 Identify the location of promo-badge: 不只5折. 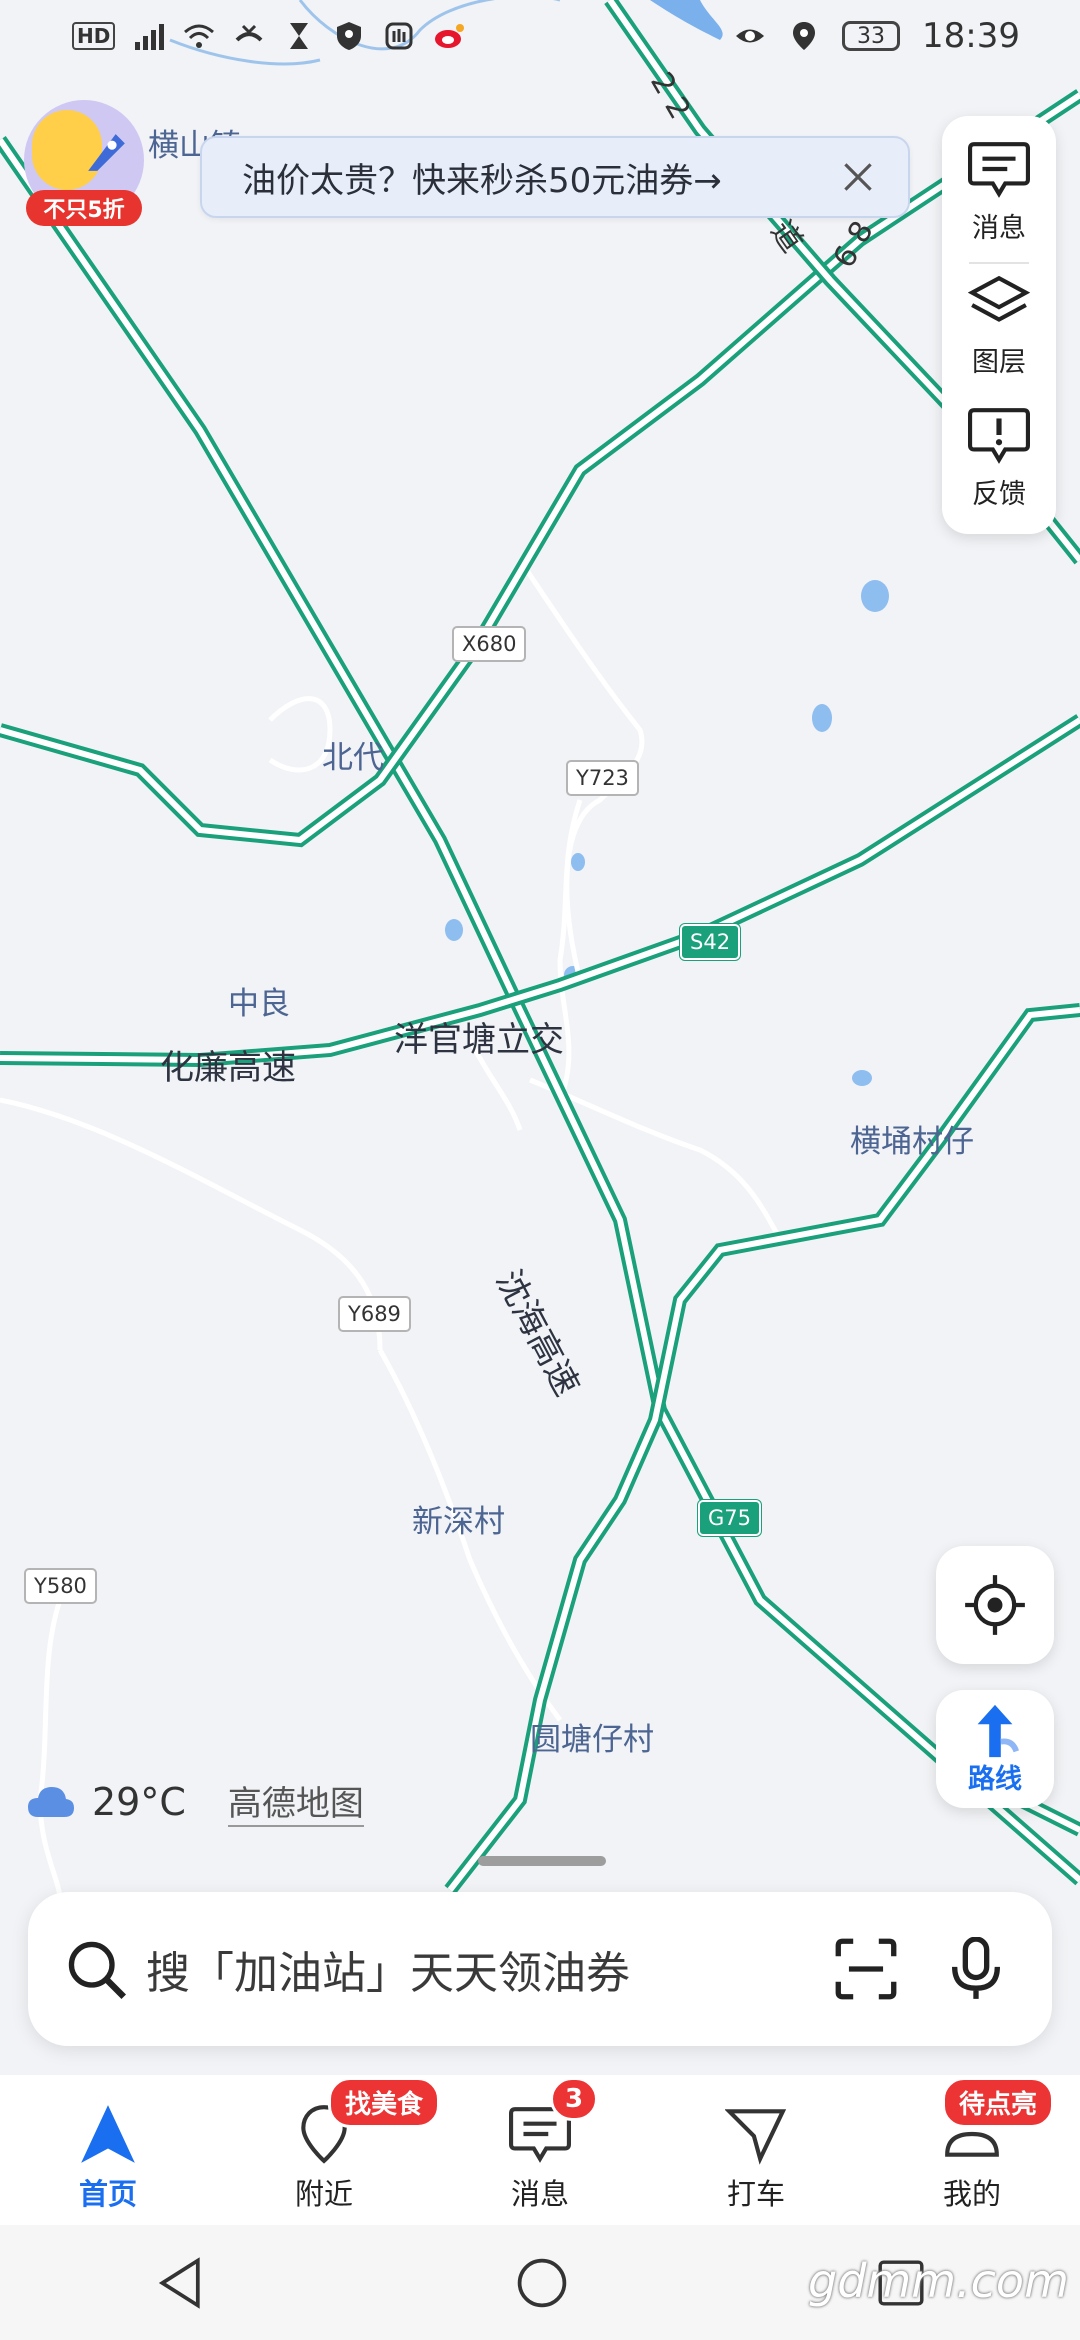
(84, 208).